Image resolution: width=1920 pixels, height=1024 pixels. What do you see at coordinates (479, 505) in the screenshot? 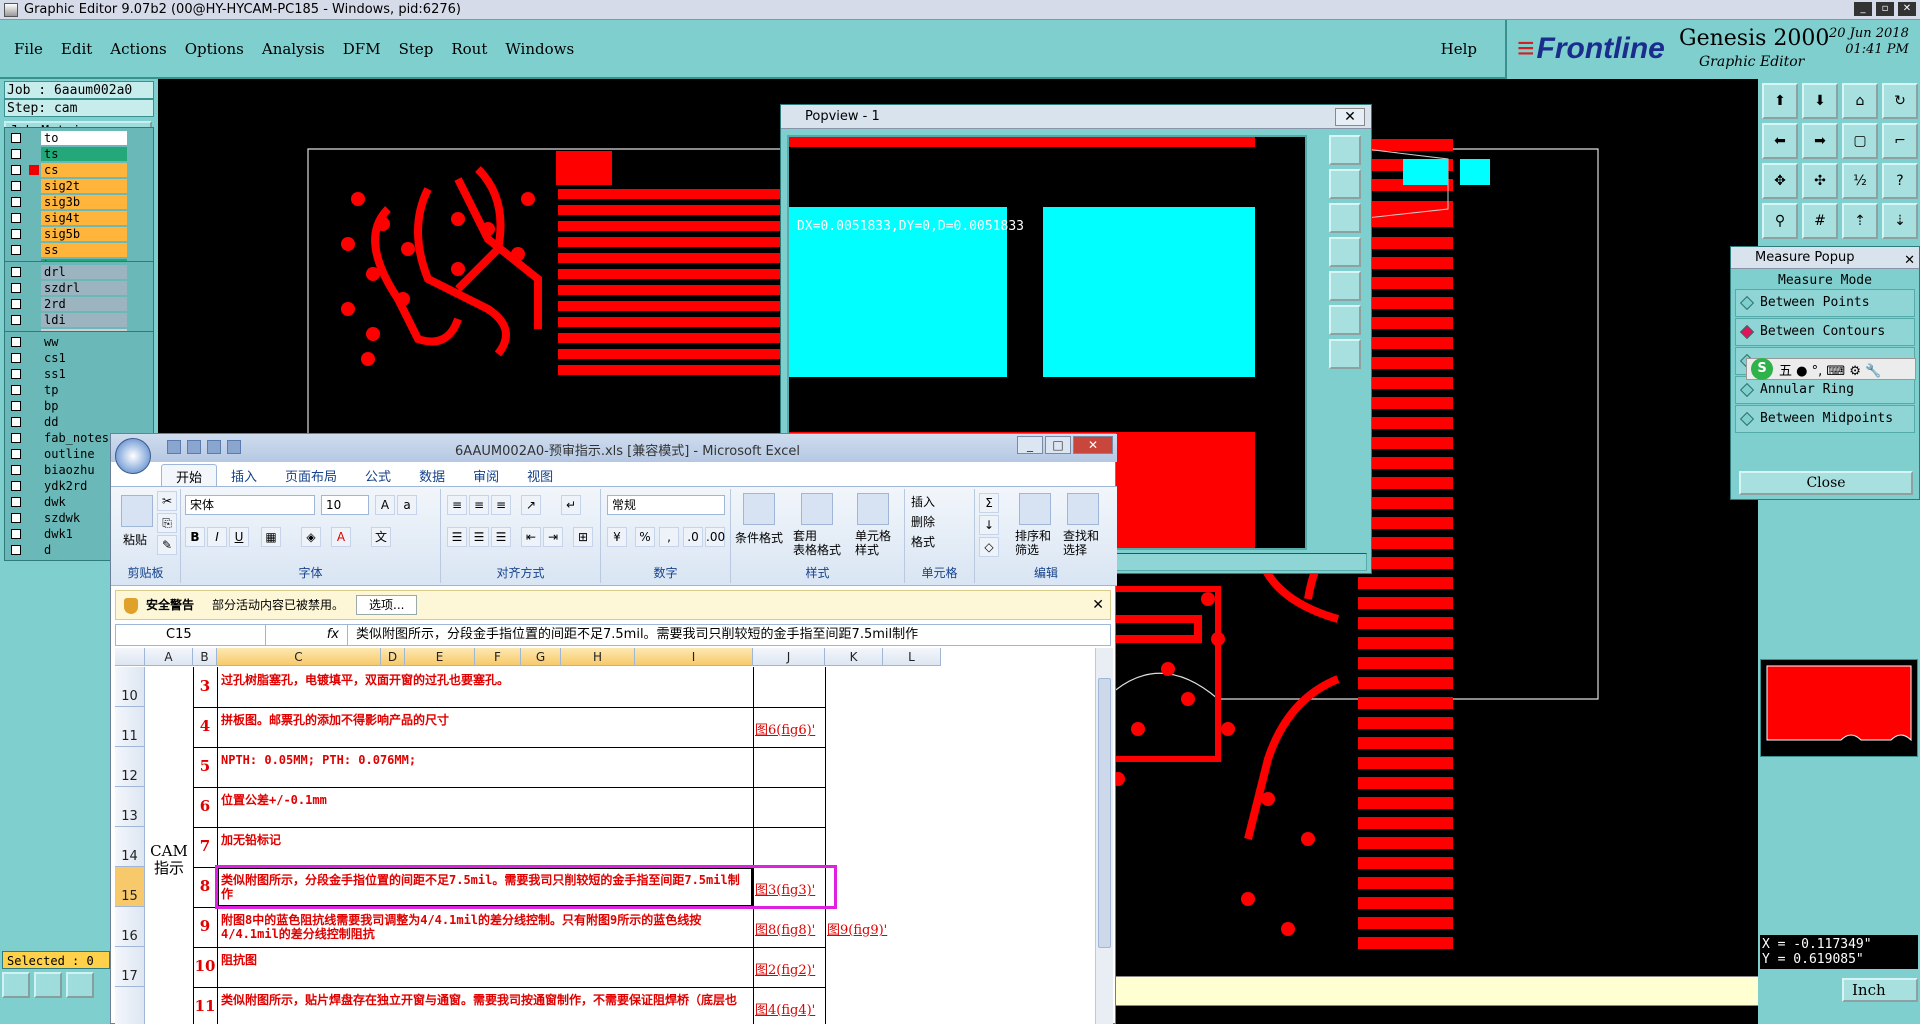
I see `align-middle-icon: ≡` at bounding box center [479, 505].